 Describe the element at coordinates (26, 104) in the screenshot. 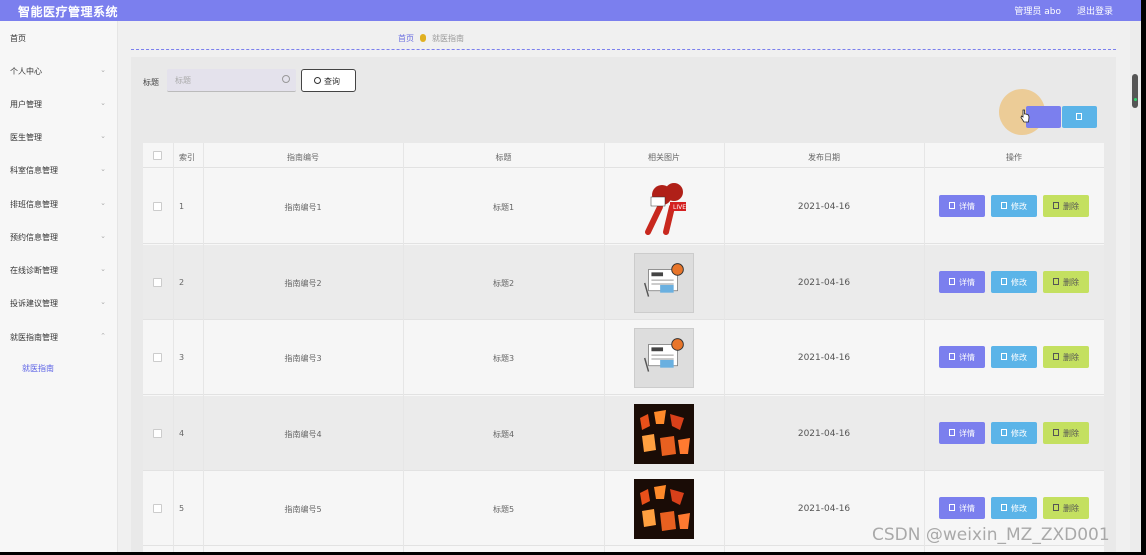

I see `sidebar-item-label: 用户管理` at that location.